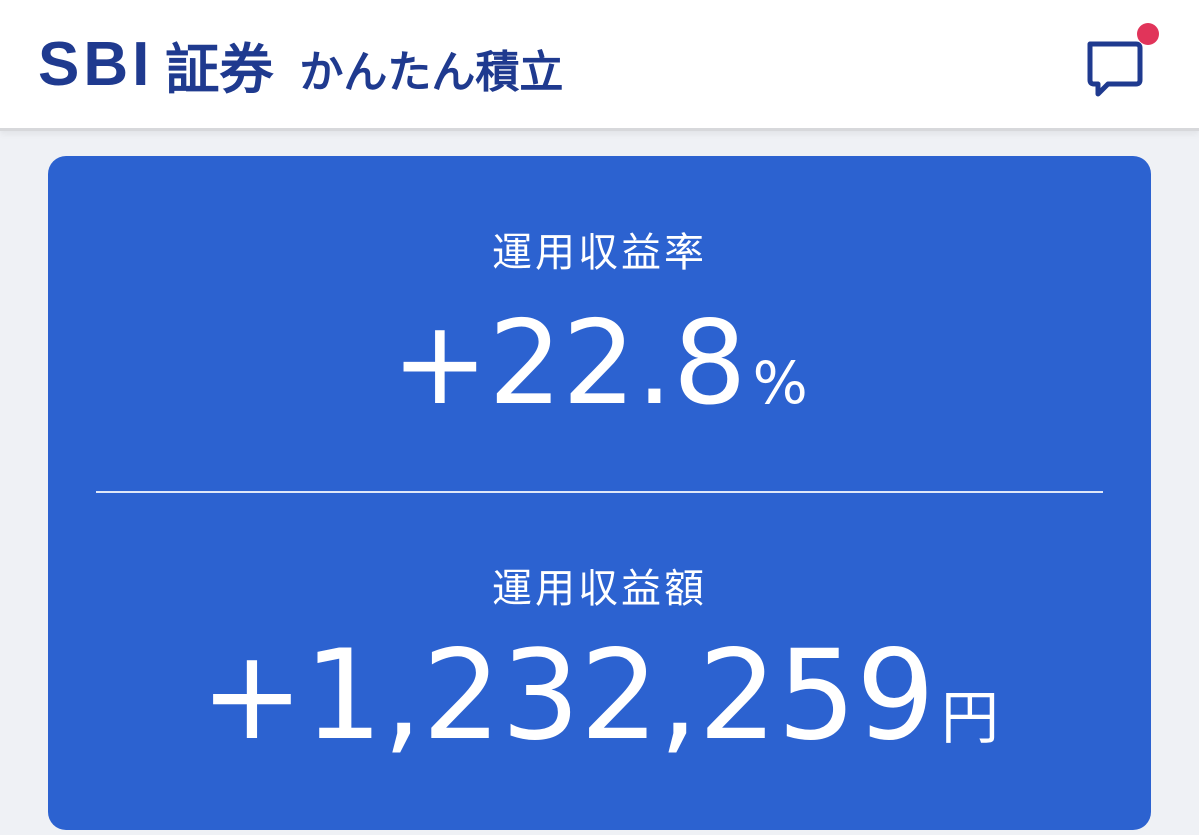 The height and width of the screenshot is (835, 1199). I want to click on divider, so click(599, 492).